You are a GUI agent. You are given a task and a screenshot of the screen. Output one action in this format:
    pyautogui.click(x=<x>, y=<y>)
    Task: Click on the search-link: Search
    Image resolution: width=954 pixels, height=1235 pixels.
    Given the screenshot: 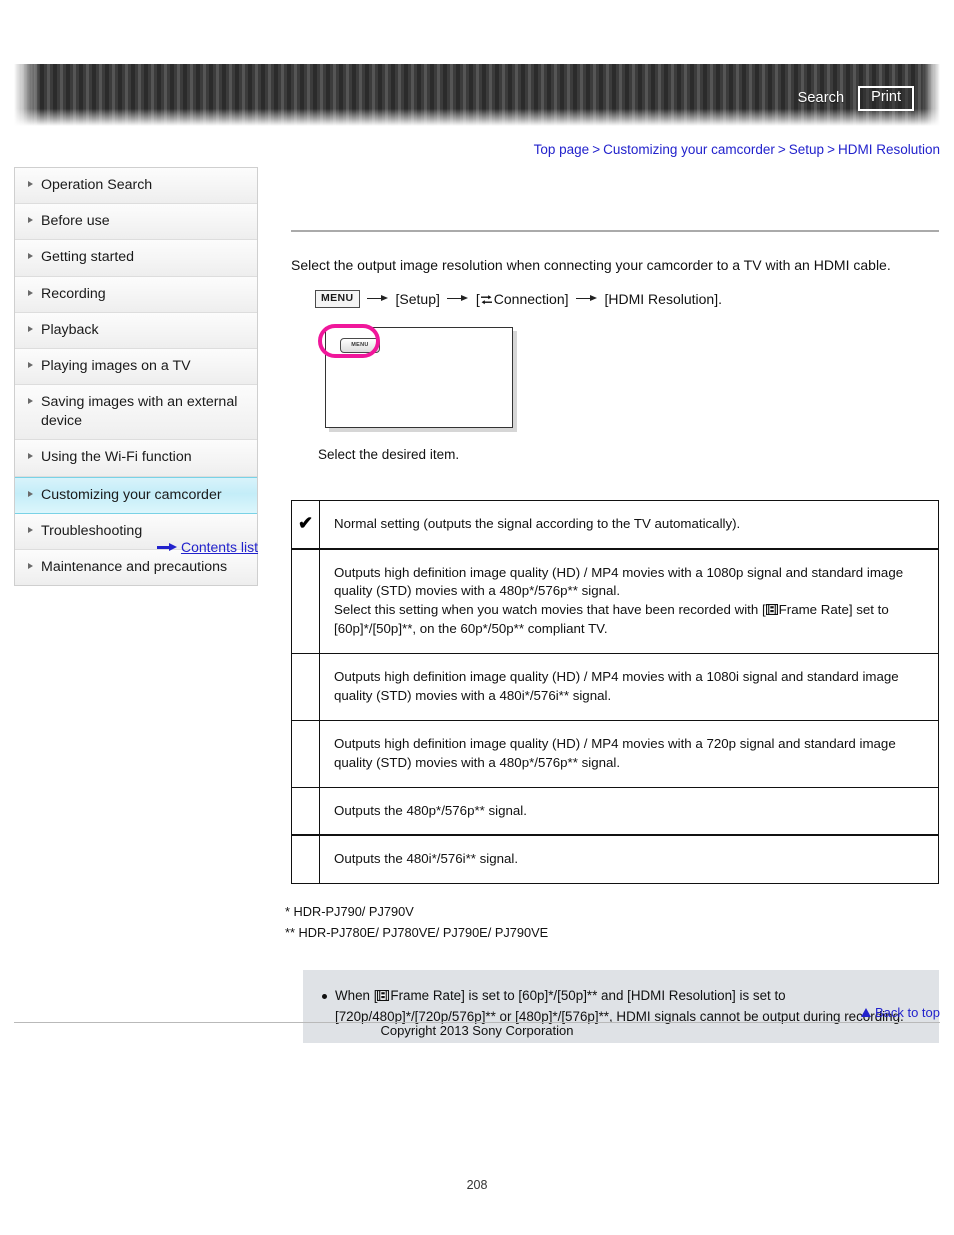 What is the action you would take?
    pyautogui.click(x=821, y=98)
    